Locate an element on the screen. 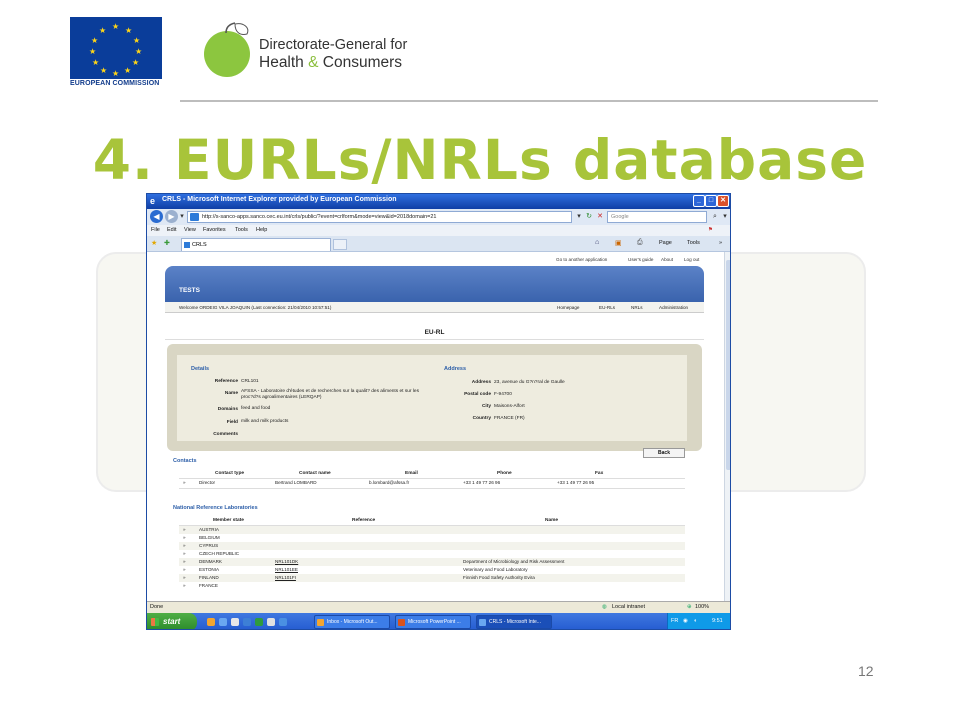 The height and width of the screenshot is (720, 960). minimize-button: _ is located at coordinates (699, 201).